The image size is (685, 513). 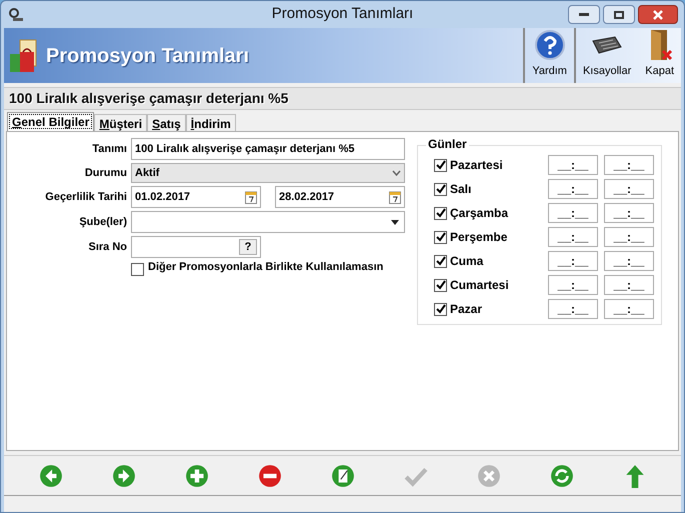 I want to click on caret-icon, so click(x=395, y=222).